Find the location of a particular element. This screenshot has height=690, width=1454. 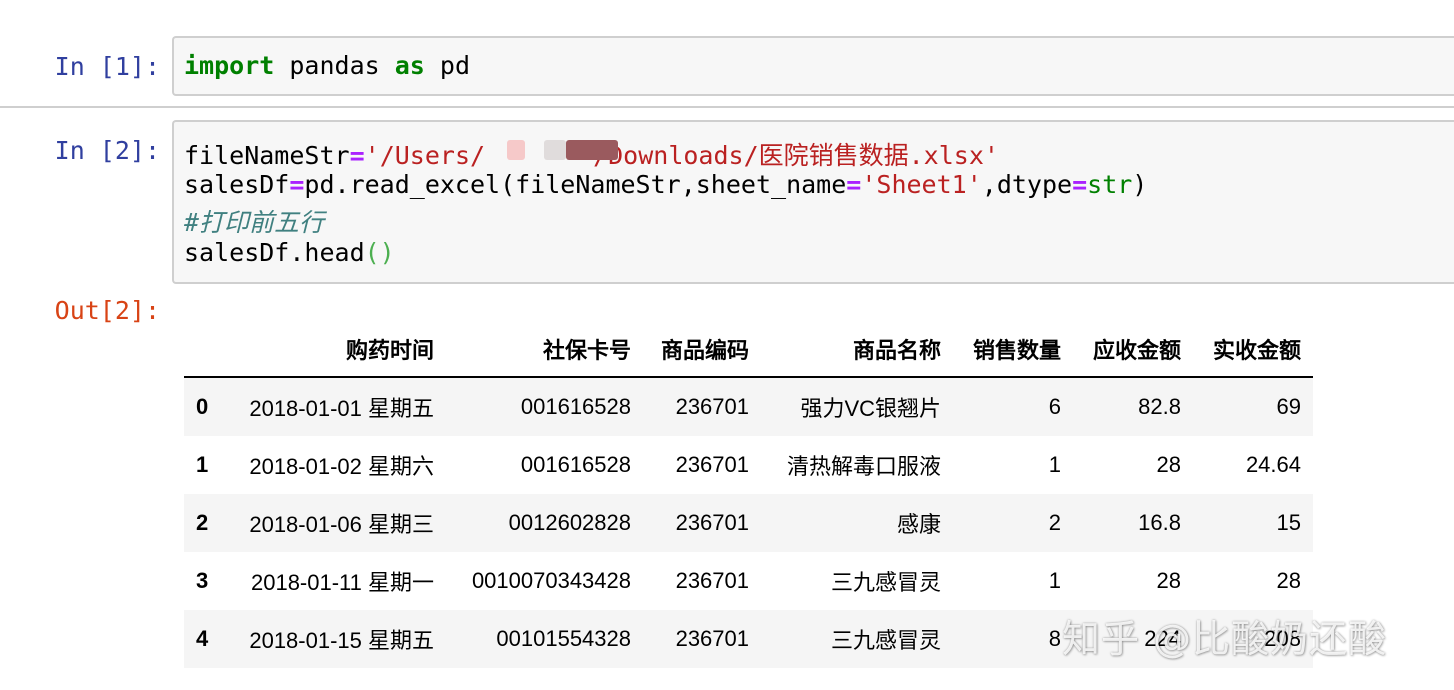

table-cell: 2018-01-02 星期六 is located at coordinates (341, 466).